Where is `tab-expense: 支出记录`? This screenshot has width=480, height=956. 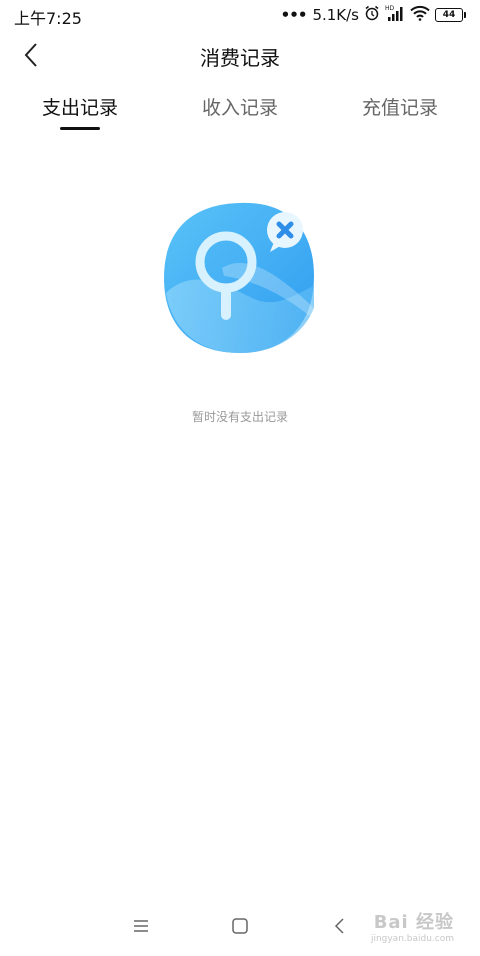 tab-expense: 支出记录 is located at coordinates (80, 109).